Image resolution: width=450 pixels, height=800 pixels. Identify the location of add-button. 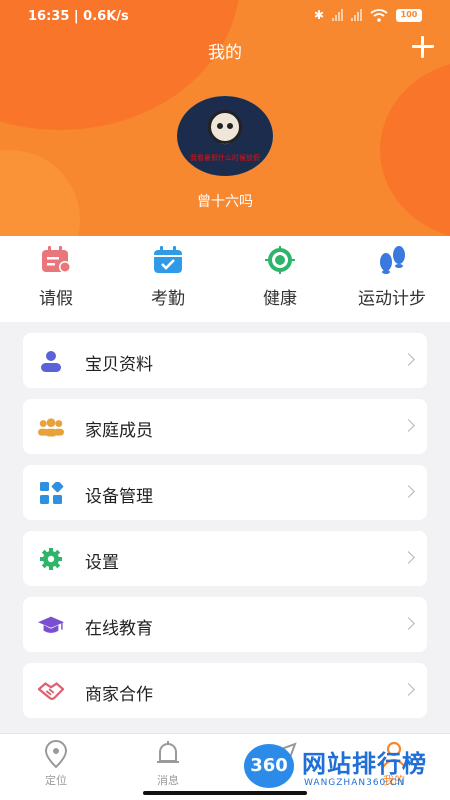
(423, 47).